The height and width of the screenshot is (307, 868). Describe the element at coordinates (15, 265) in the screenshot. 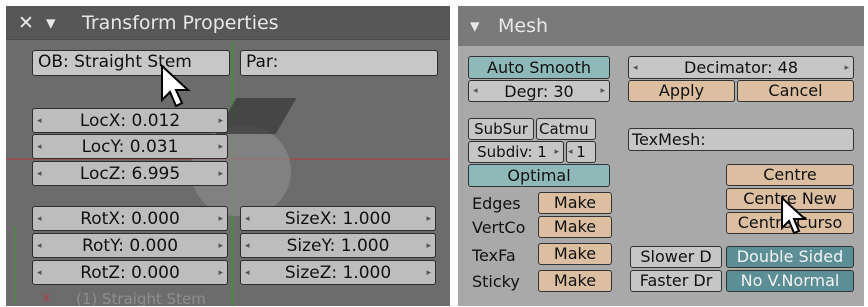

I see `viewport-axis-indicator` at that location.